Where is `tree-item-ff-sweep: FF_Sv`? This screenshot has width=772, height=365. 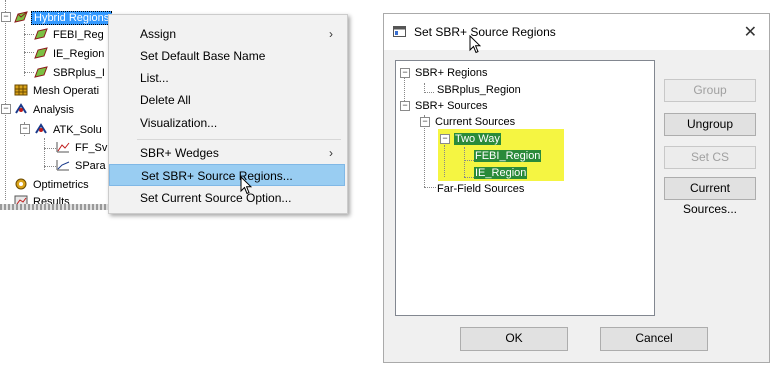
tree-item-ff-sweep: FF_Sv is located at coordinates (82, 148).